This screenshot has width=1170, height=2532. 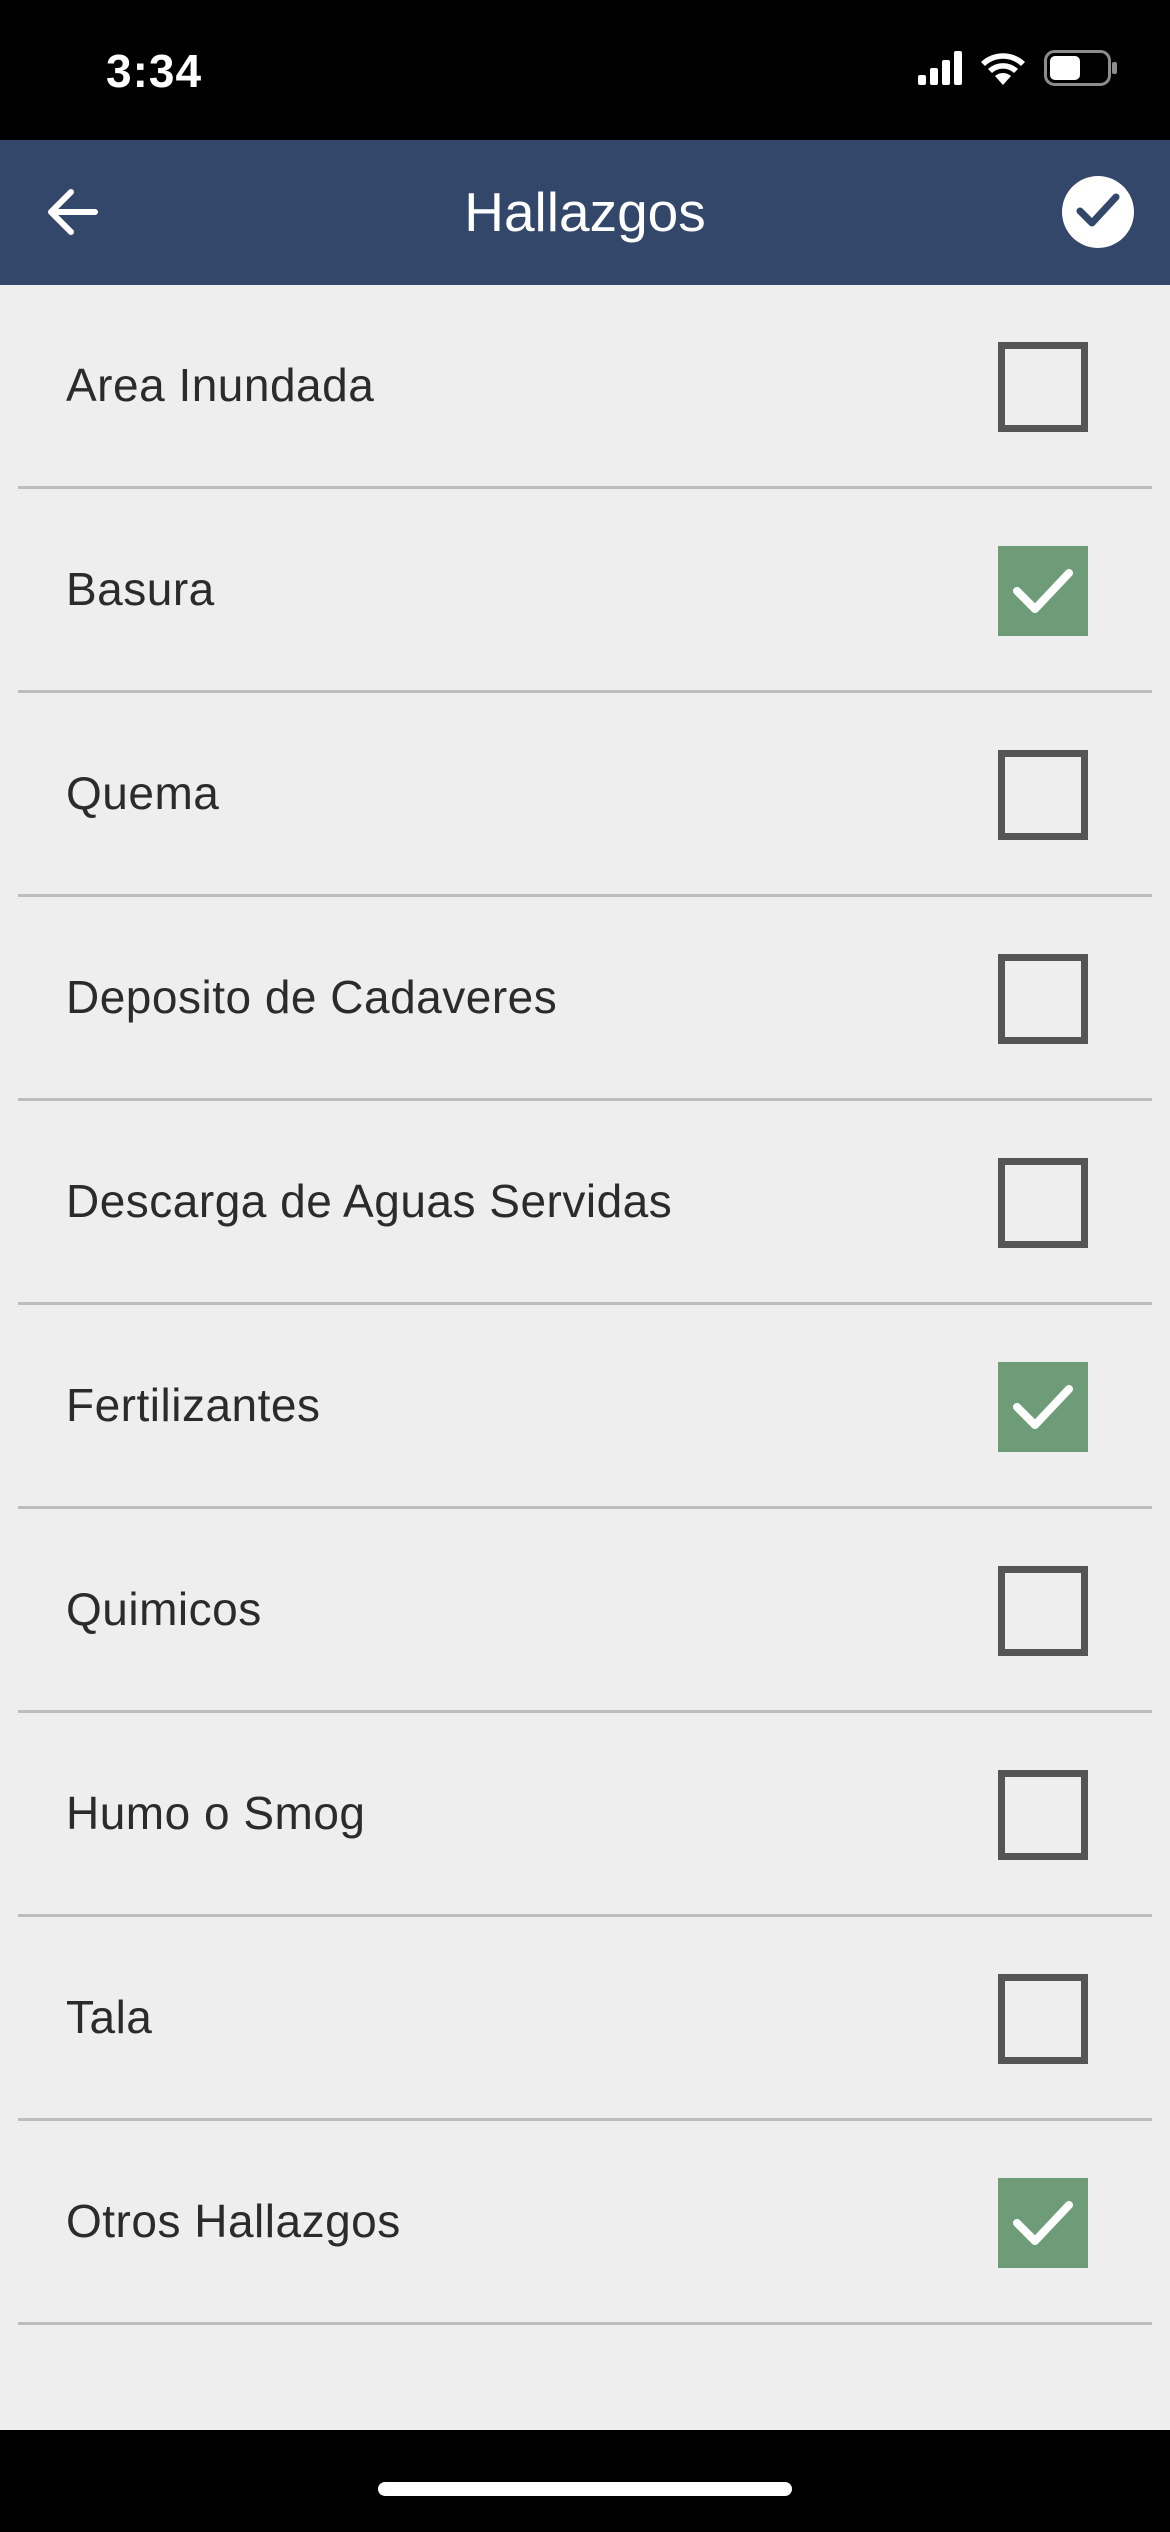 What do you see at coordinates (585, 795) in the screenshot?
I see `list-item: Quema` at bounding box center [585, 795].